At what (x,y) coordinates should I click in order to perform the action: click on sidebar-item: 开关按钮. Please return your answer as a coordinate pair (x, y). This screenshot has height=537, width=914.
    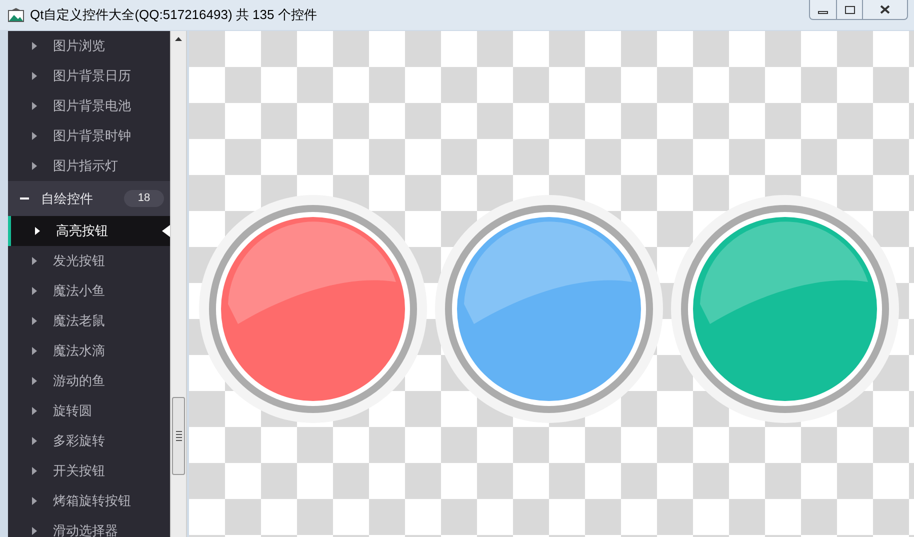
    Looking at the image, I should click on (89, 471).